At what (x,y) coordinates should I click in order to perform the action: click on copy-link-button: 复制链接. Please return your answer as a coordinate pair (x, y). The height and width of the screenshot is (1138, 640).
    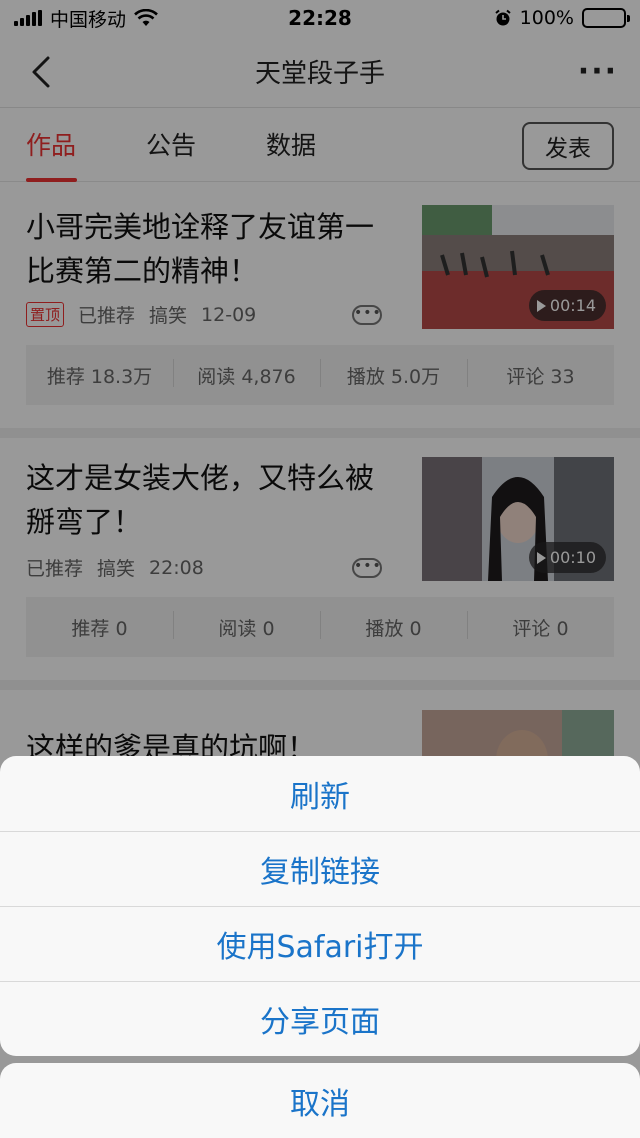
    Looking at the image, I should click on (320, 868).